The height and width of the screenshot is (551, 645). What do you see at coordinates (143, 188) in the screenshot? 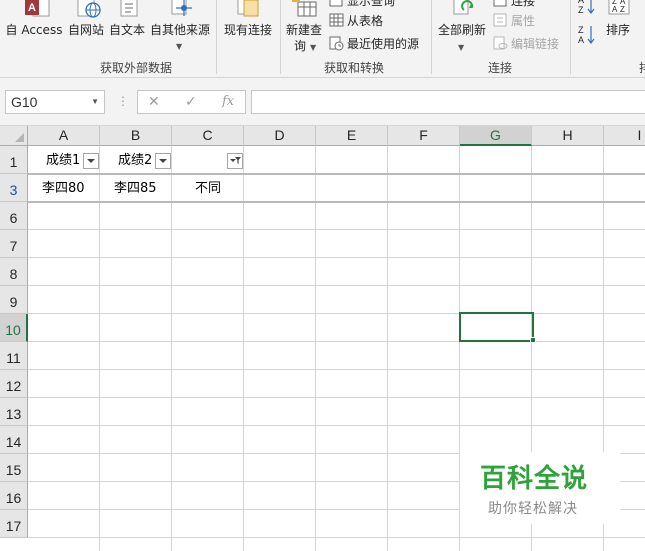
I see `cell-B3: 李四85` at bounding box center [143, 188].